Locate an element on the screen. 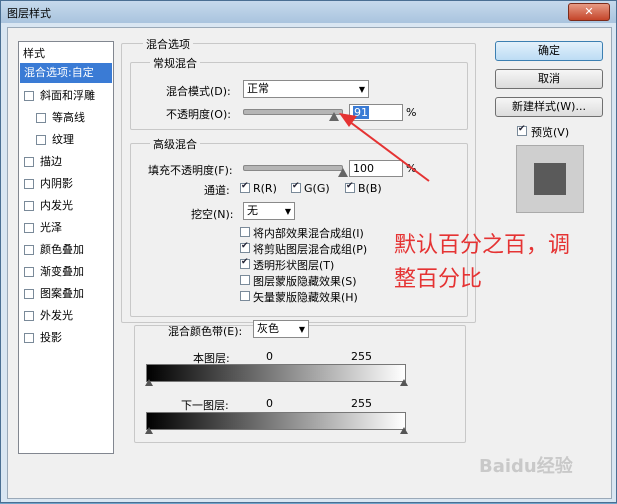 The width and height of the screenshot is (617, 504). baidu-watermark: Baidu经验 is located at coordinates (526, 466).